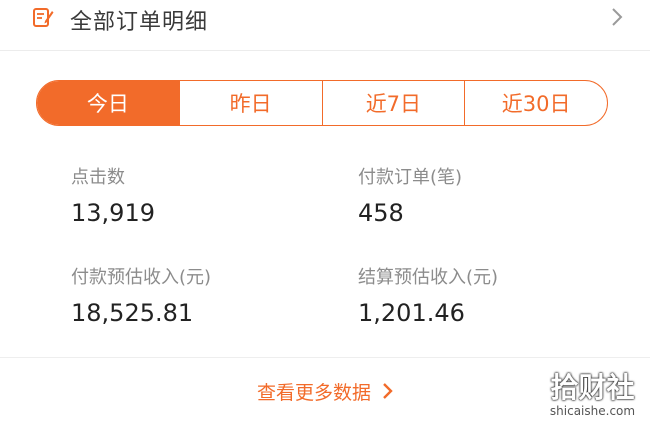 The height and width of the screenshot is (428, 650). I want to click on divider, so click(325, 357).